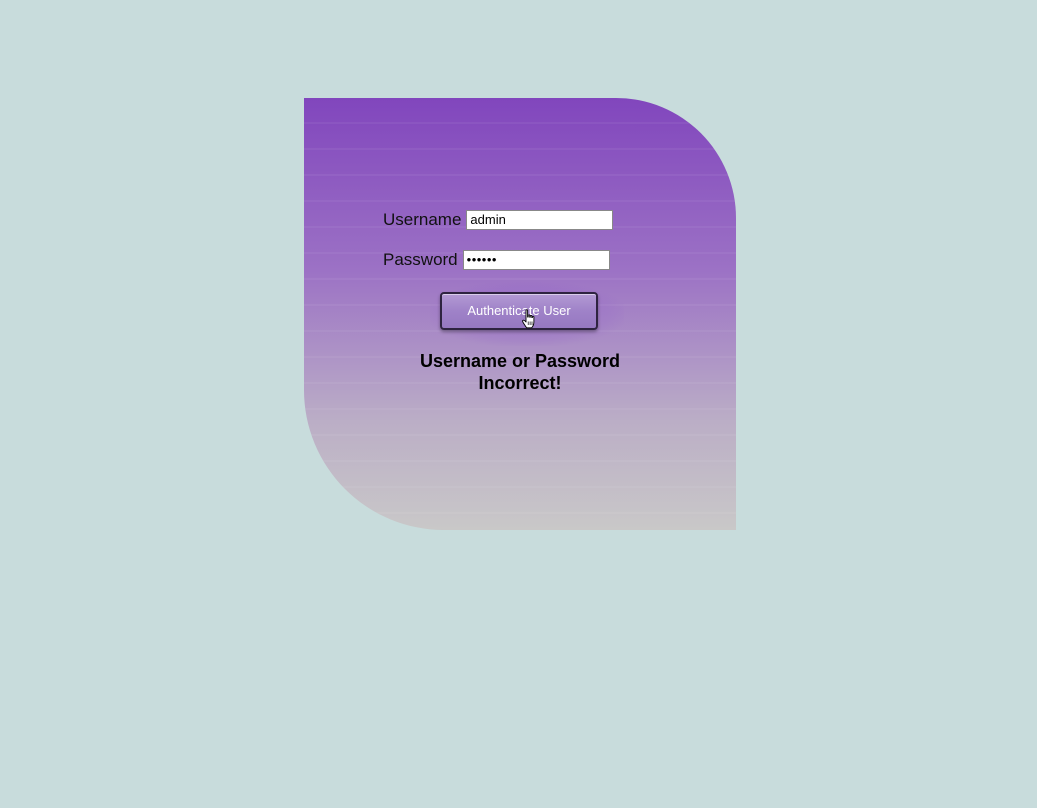 The width and height of the screenshot is (1037, 808). What do you see at coordinates (540, 220) in the screenshot?
I see `username-input: admin` at bounding box center [540, 220].